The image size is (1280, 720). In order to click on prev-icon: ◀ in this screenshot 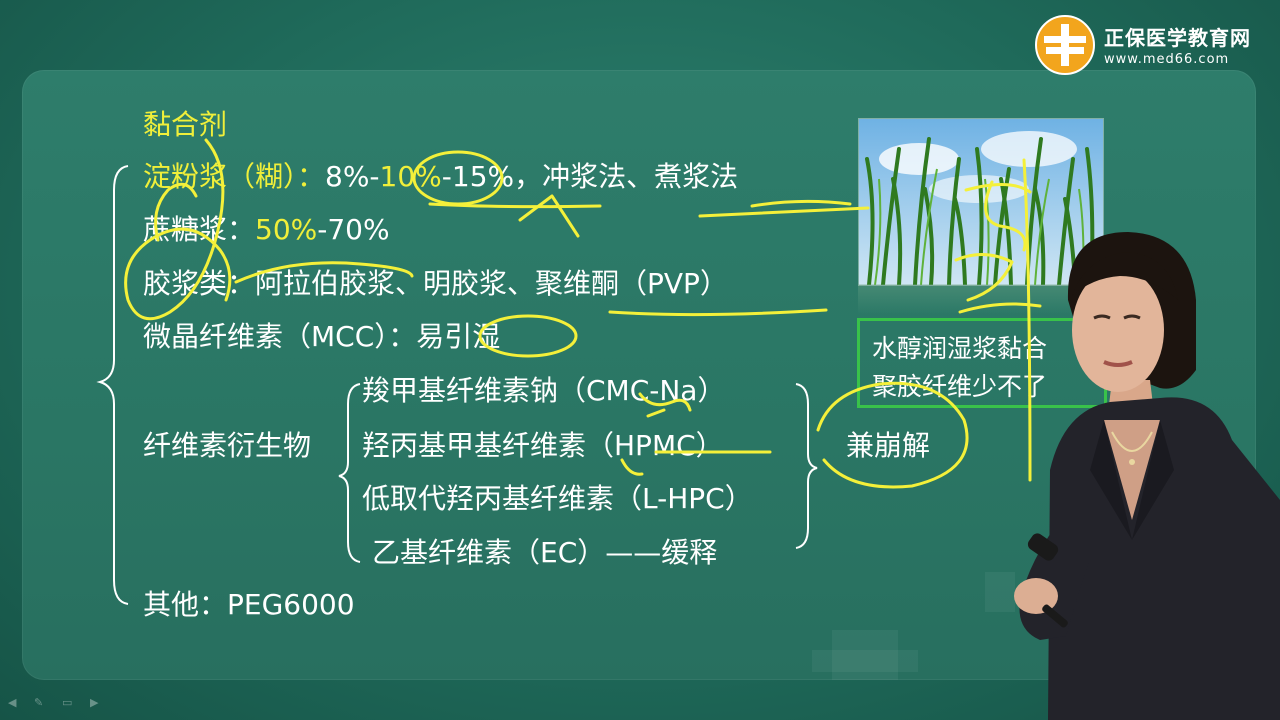, I will do `click(15, 702)`.